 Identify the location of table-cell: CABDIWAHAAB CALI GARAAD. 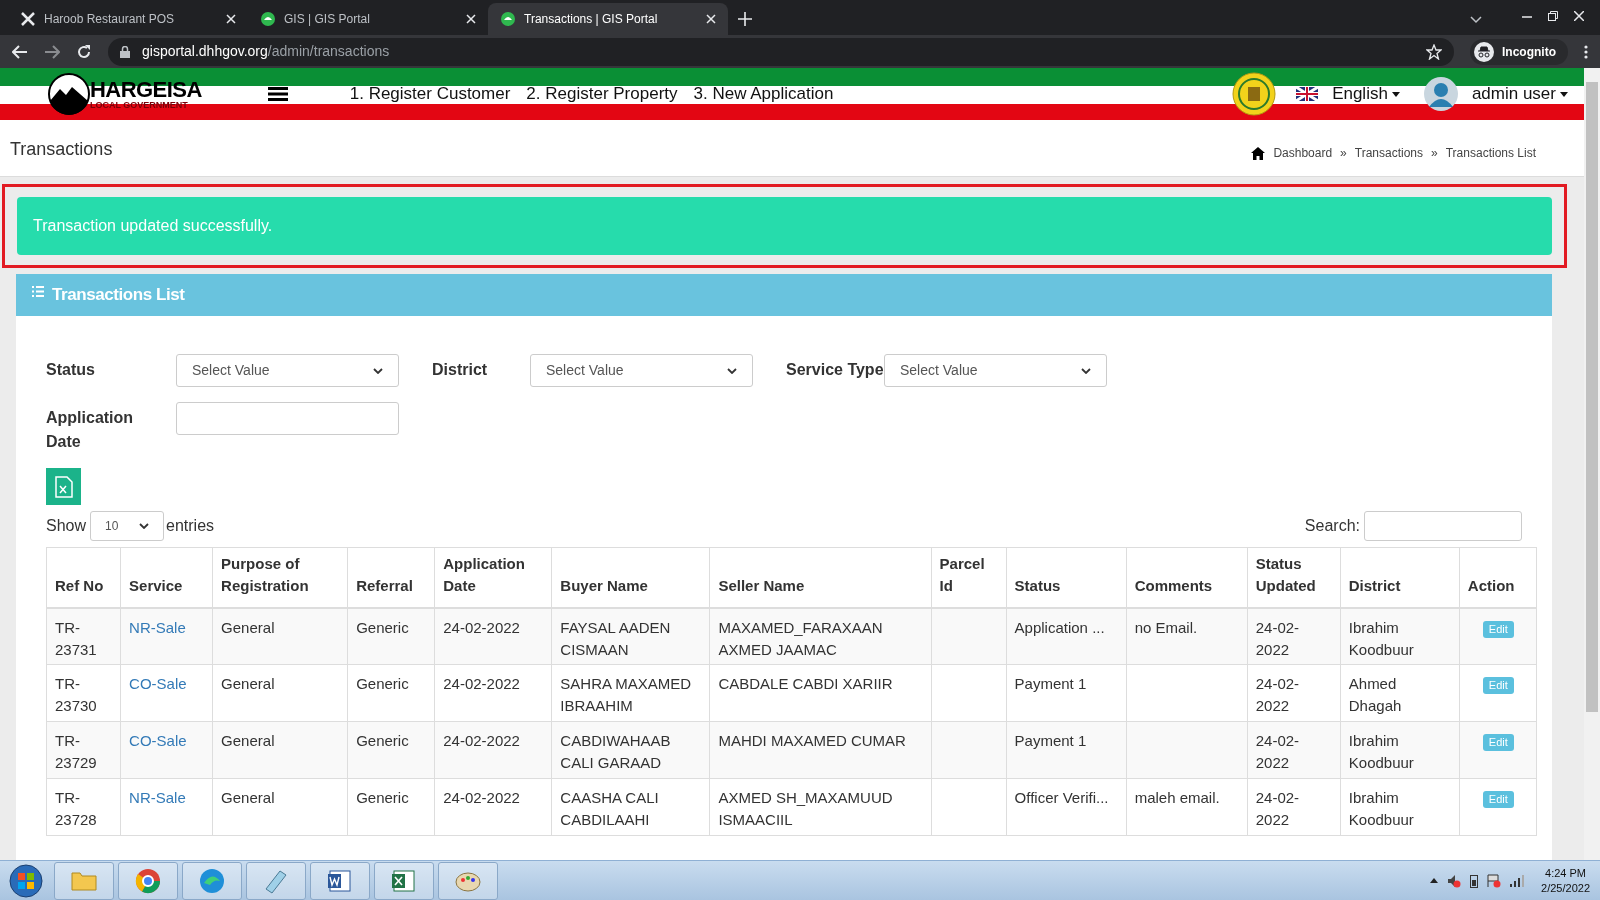
(630, 750).